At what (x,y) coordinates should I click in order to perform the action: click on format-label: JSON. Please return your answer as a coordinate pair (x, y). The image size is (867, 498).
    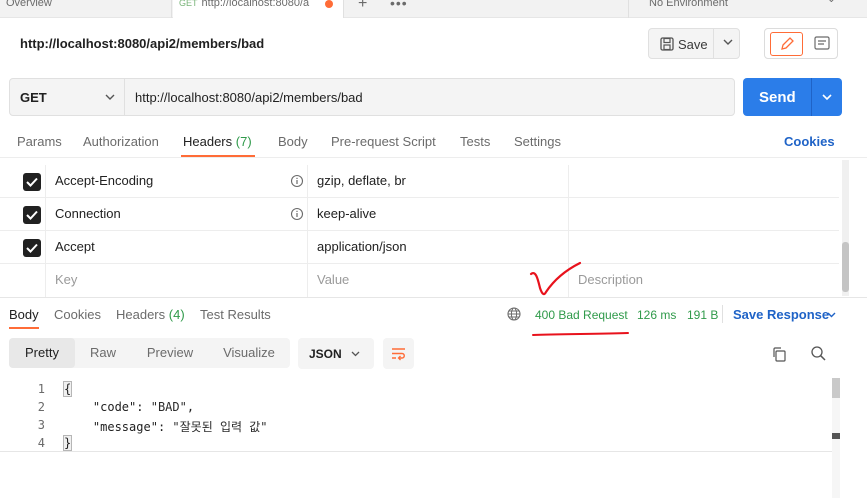
    Looking at the image, I should click on (325, 354).